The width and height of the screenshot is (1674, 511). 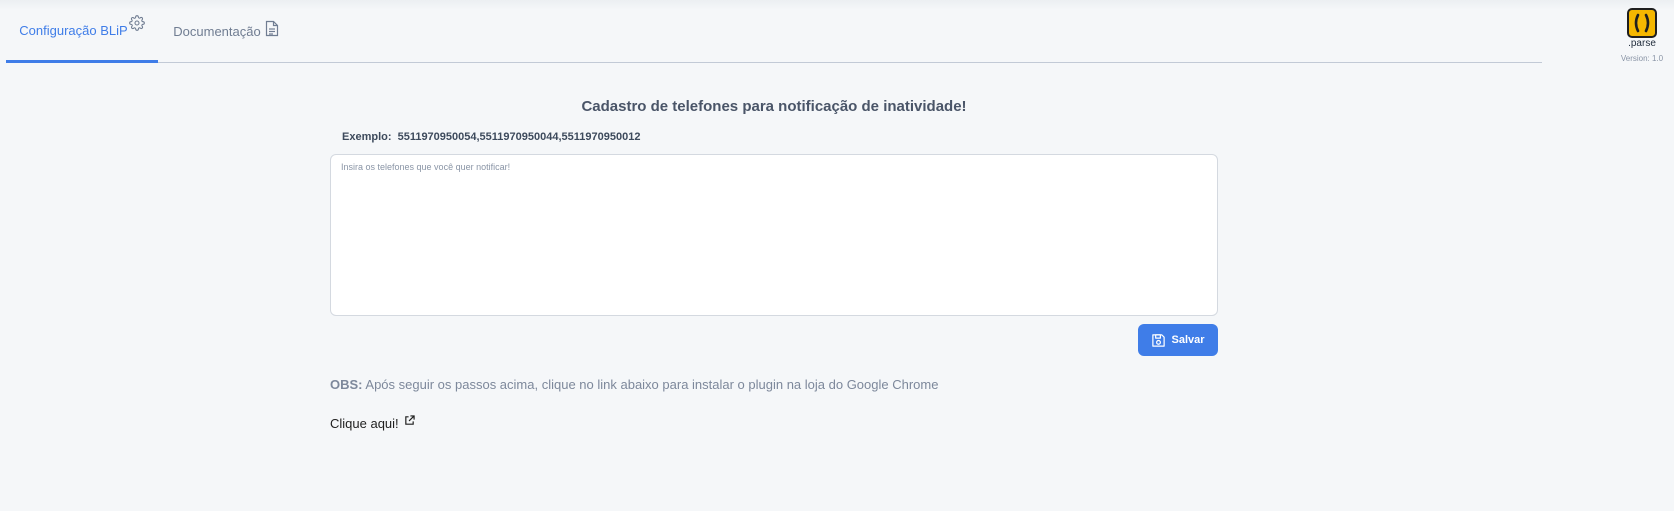 I want to click on tab-label: Documentação, so click(x=217, y=31).